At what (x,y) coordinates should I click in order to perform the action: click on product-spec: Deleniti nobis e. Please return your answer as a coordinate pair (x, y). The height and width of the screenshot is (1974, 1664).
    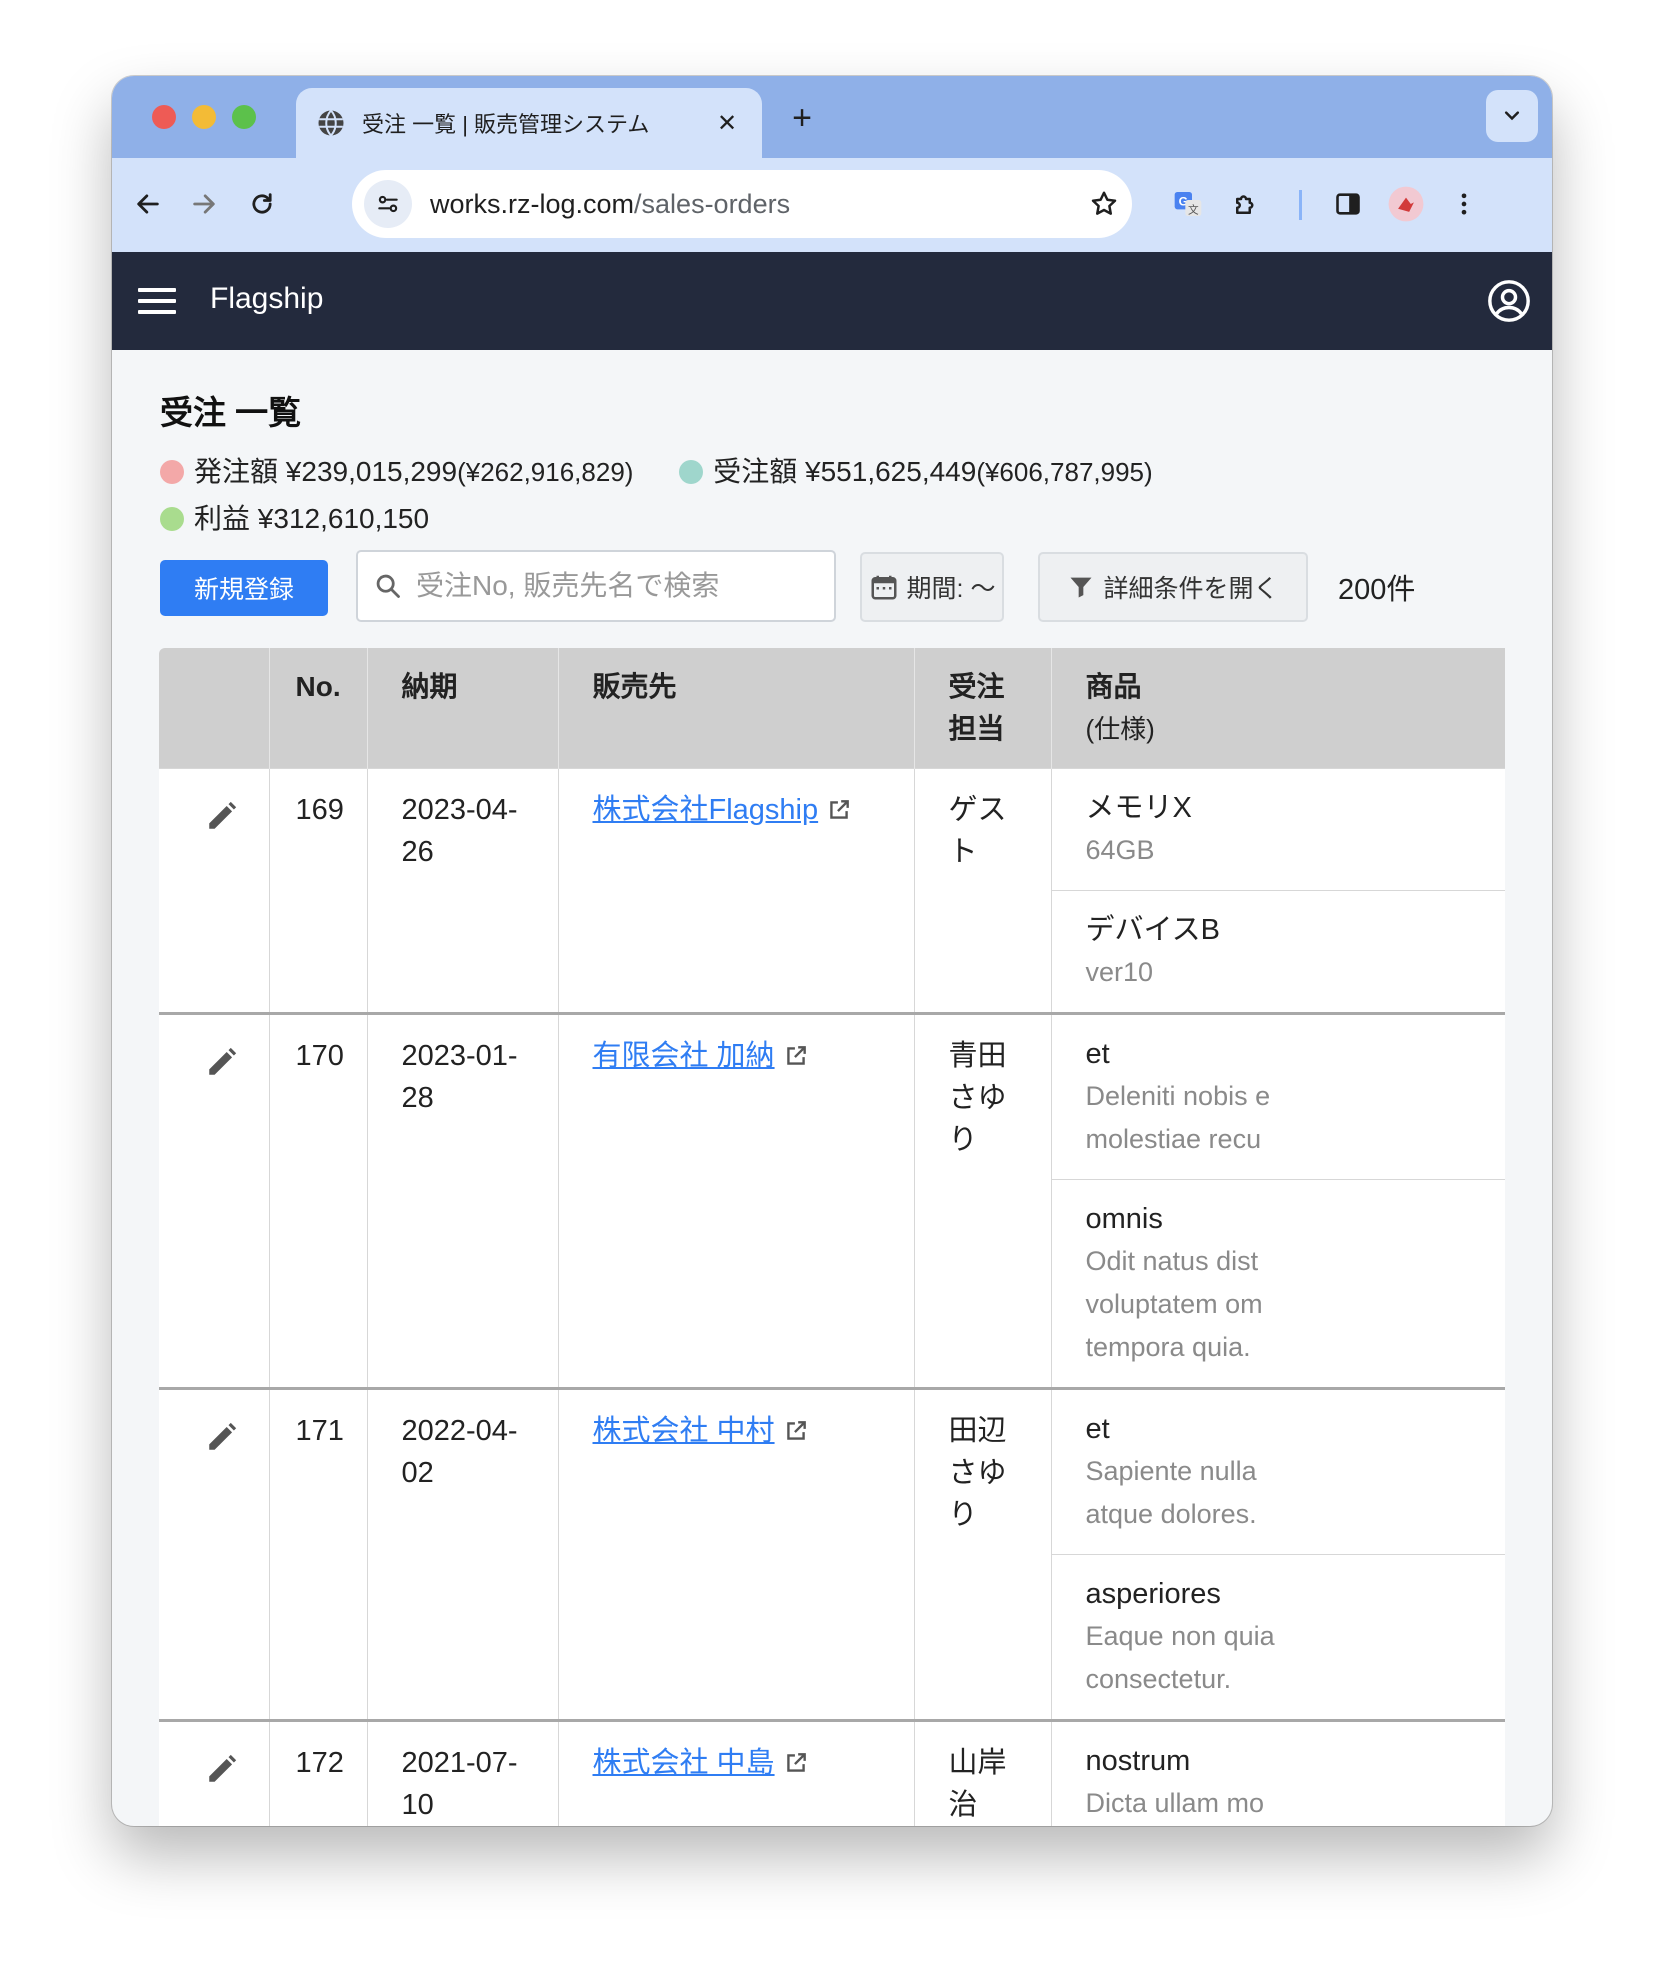
    Looking at the image, I should click on (1178, 1096).